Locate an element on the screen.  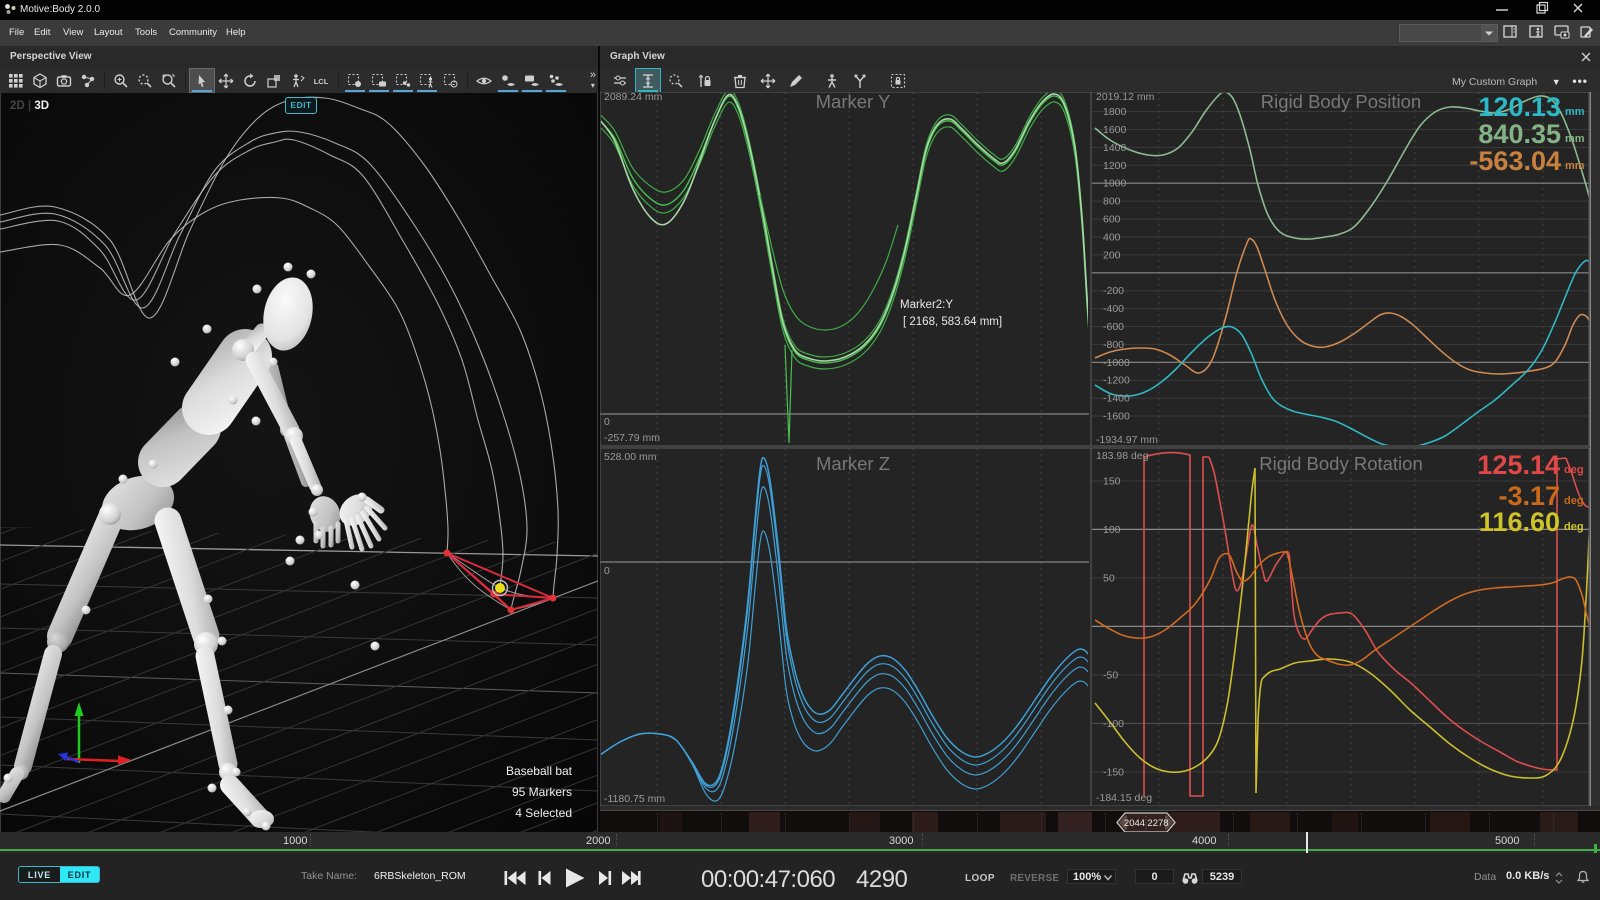
svg-text: 400 is located at coordinates (1112, 237).